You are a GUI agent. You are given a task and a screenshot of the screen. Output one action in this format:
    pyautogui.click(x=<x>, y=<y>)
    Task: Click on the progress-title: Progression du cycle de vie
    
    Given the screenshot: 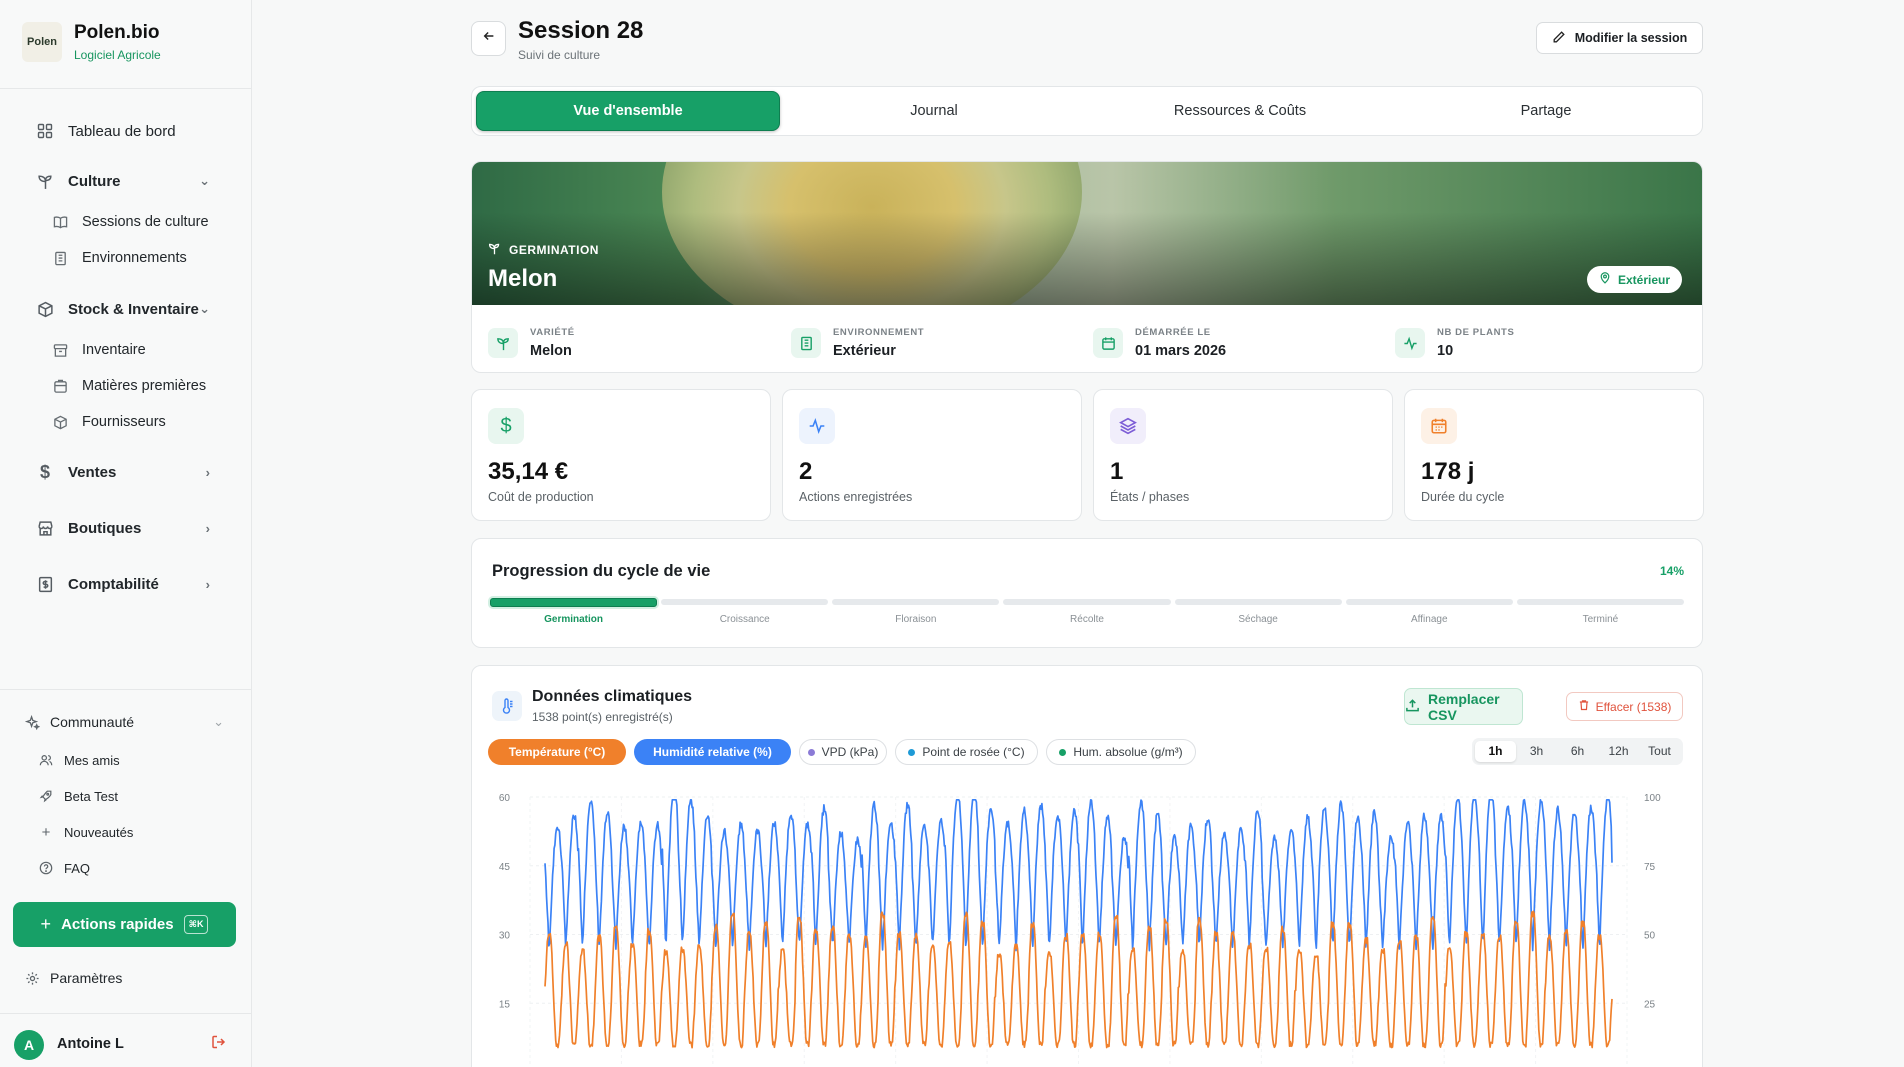 What is the action you would take?
    pyautogui.click(x=601, y=571)
    